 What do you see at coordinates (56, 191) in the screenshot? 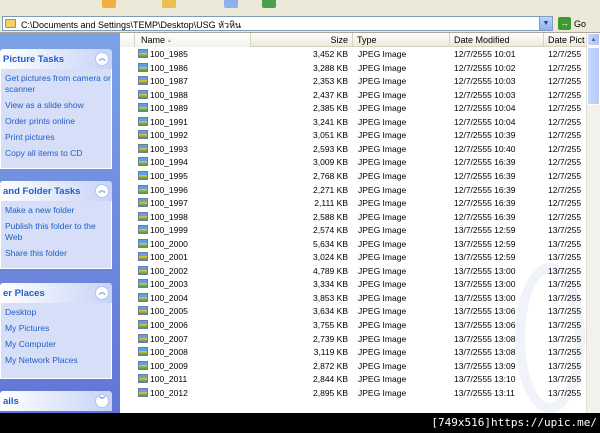
I see `file-folder-tasks-header: and Folder Tasks ︽` at bounding box center [56, 191].